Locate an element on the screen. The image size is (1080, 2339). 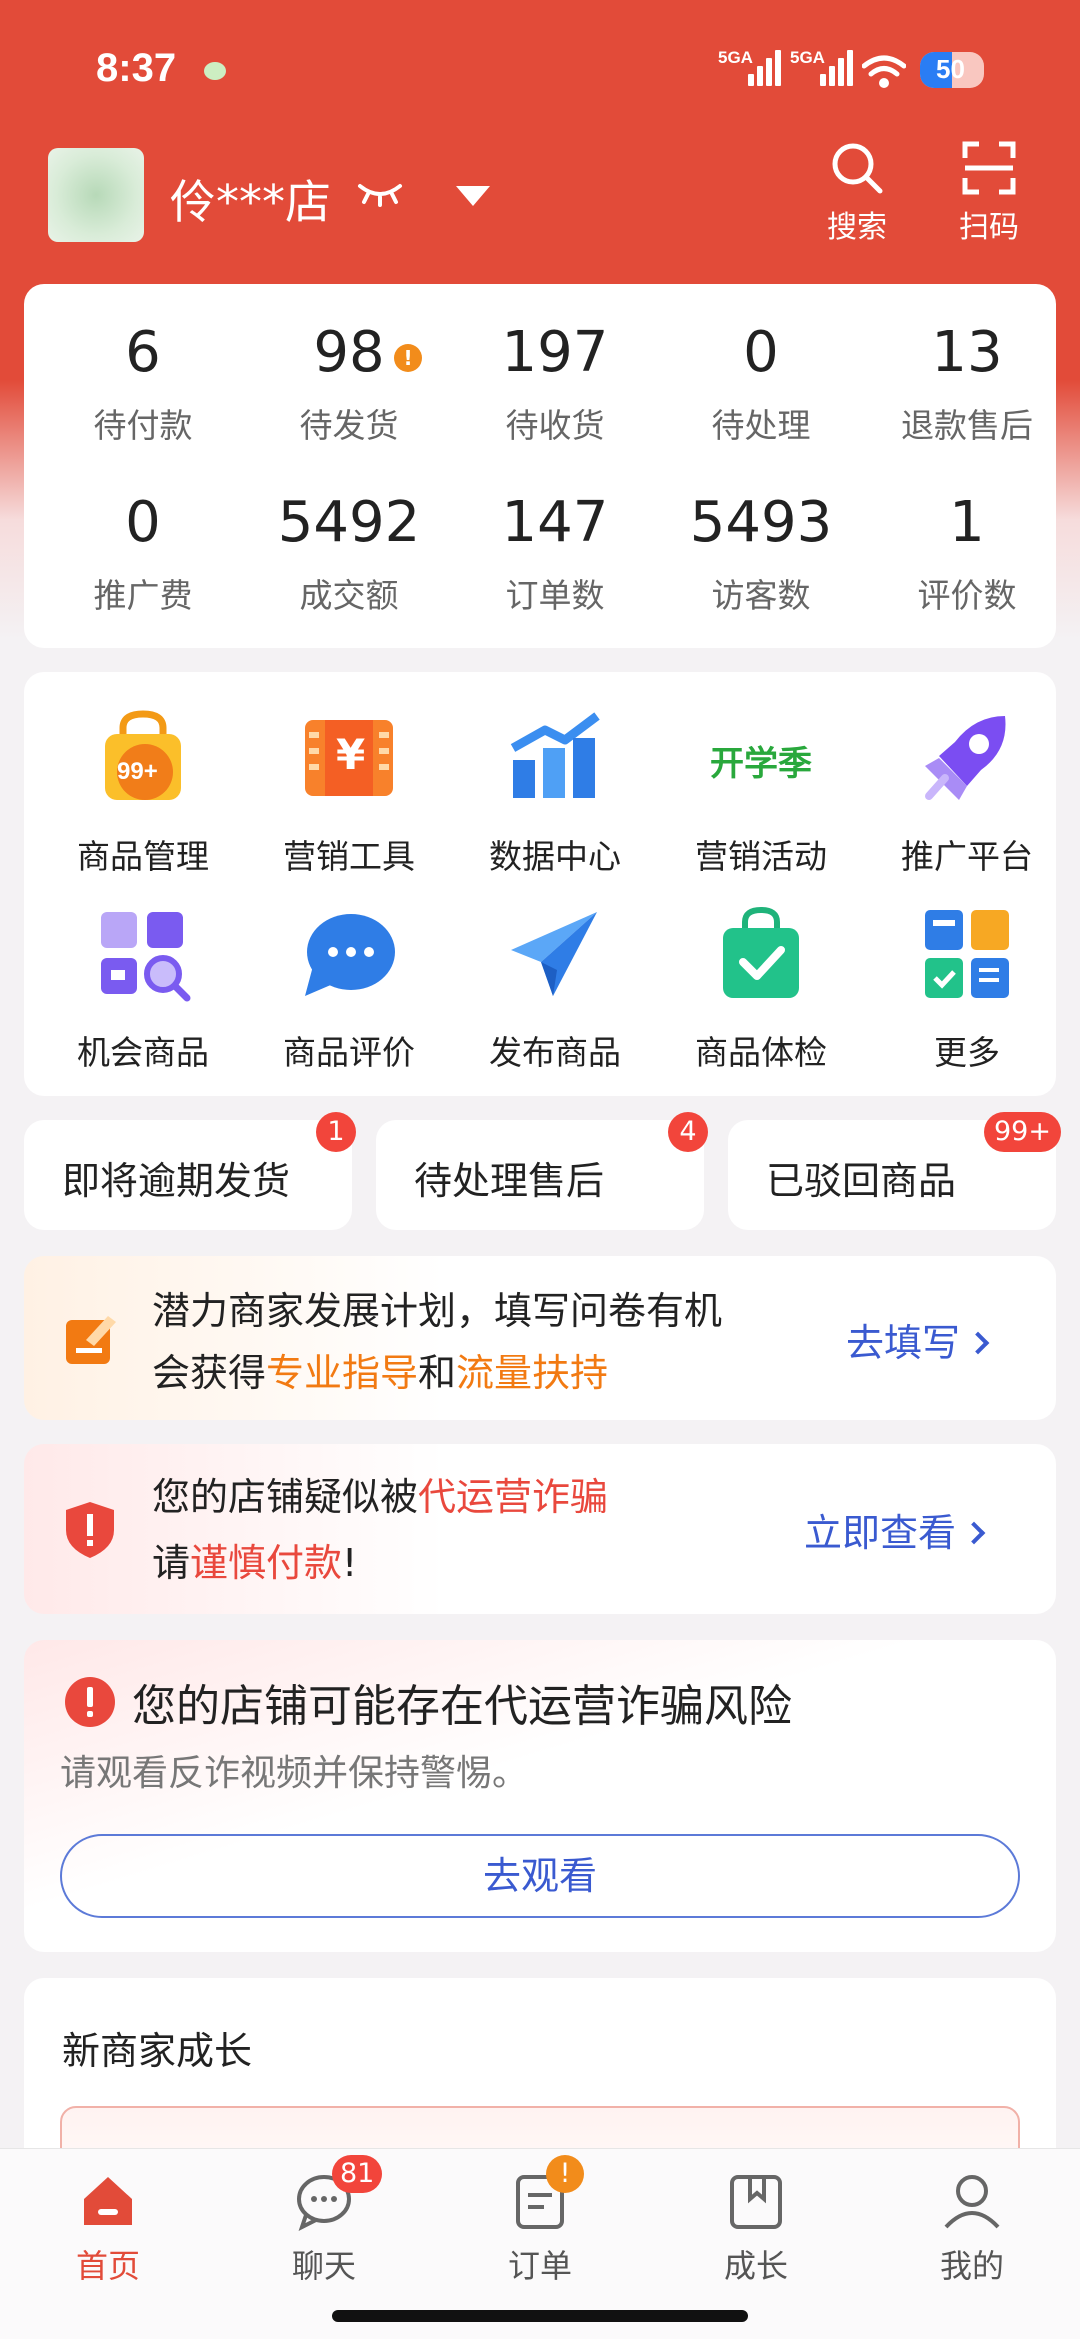
nav-home: 首页 is located at coordinates (108, 2229).